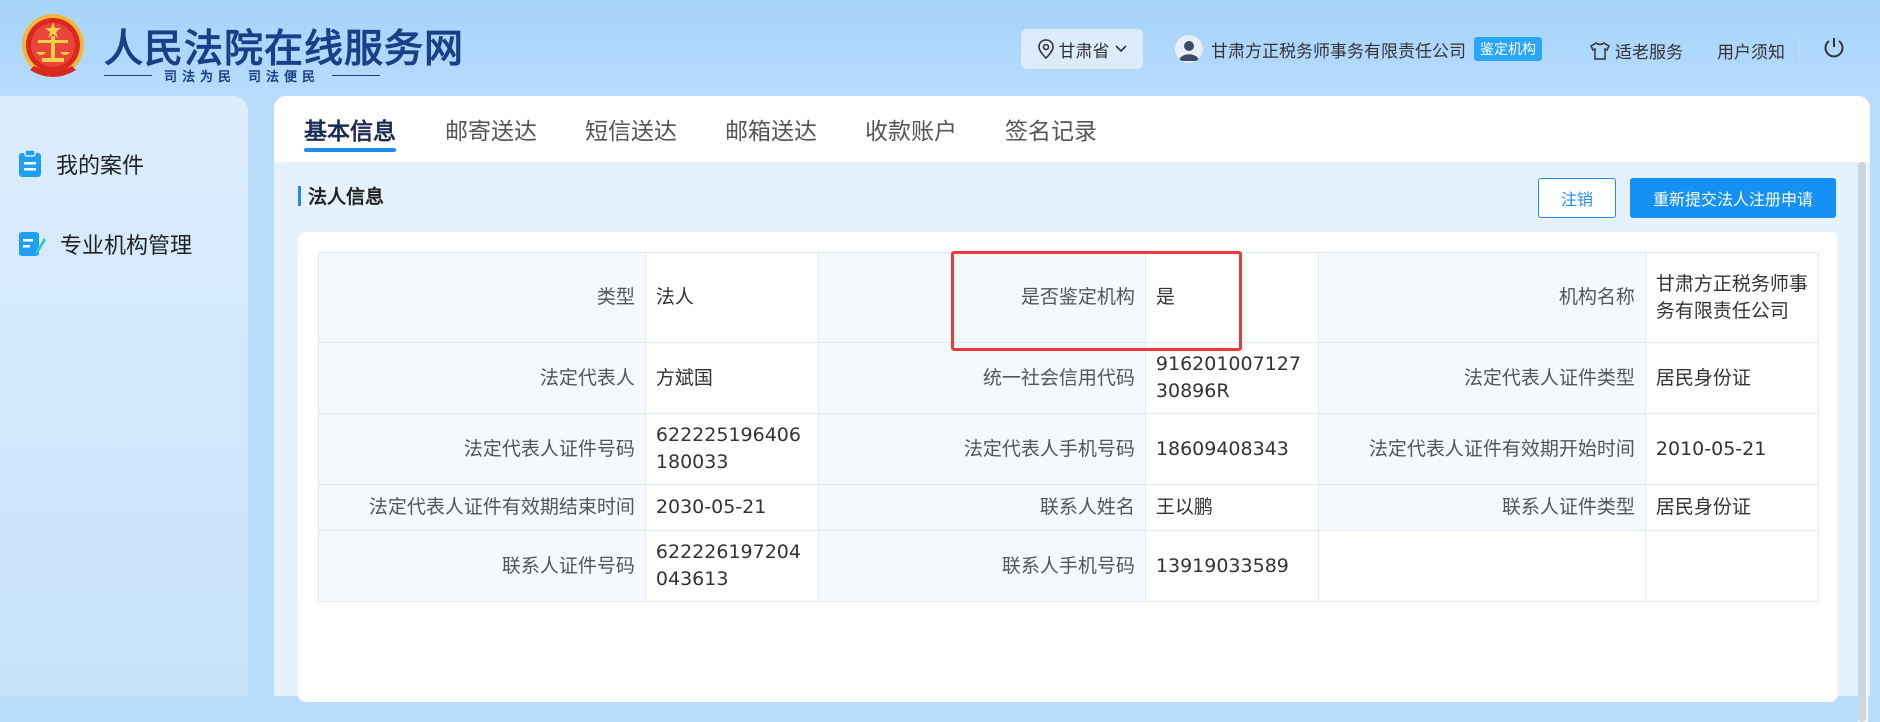 This screenshot has height=722, width=1880. Describe the element at coordinates (1051, 132) in the screenshot. I see `tab-signature-records: 签名记录` at that location.